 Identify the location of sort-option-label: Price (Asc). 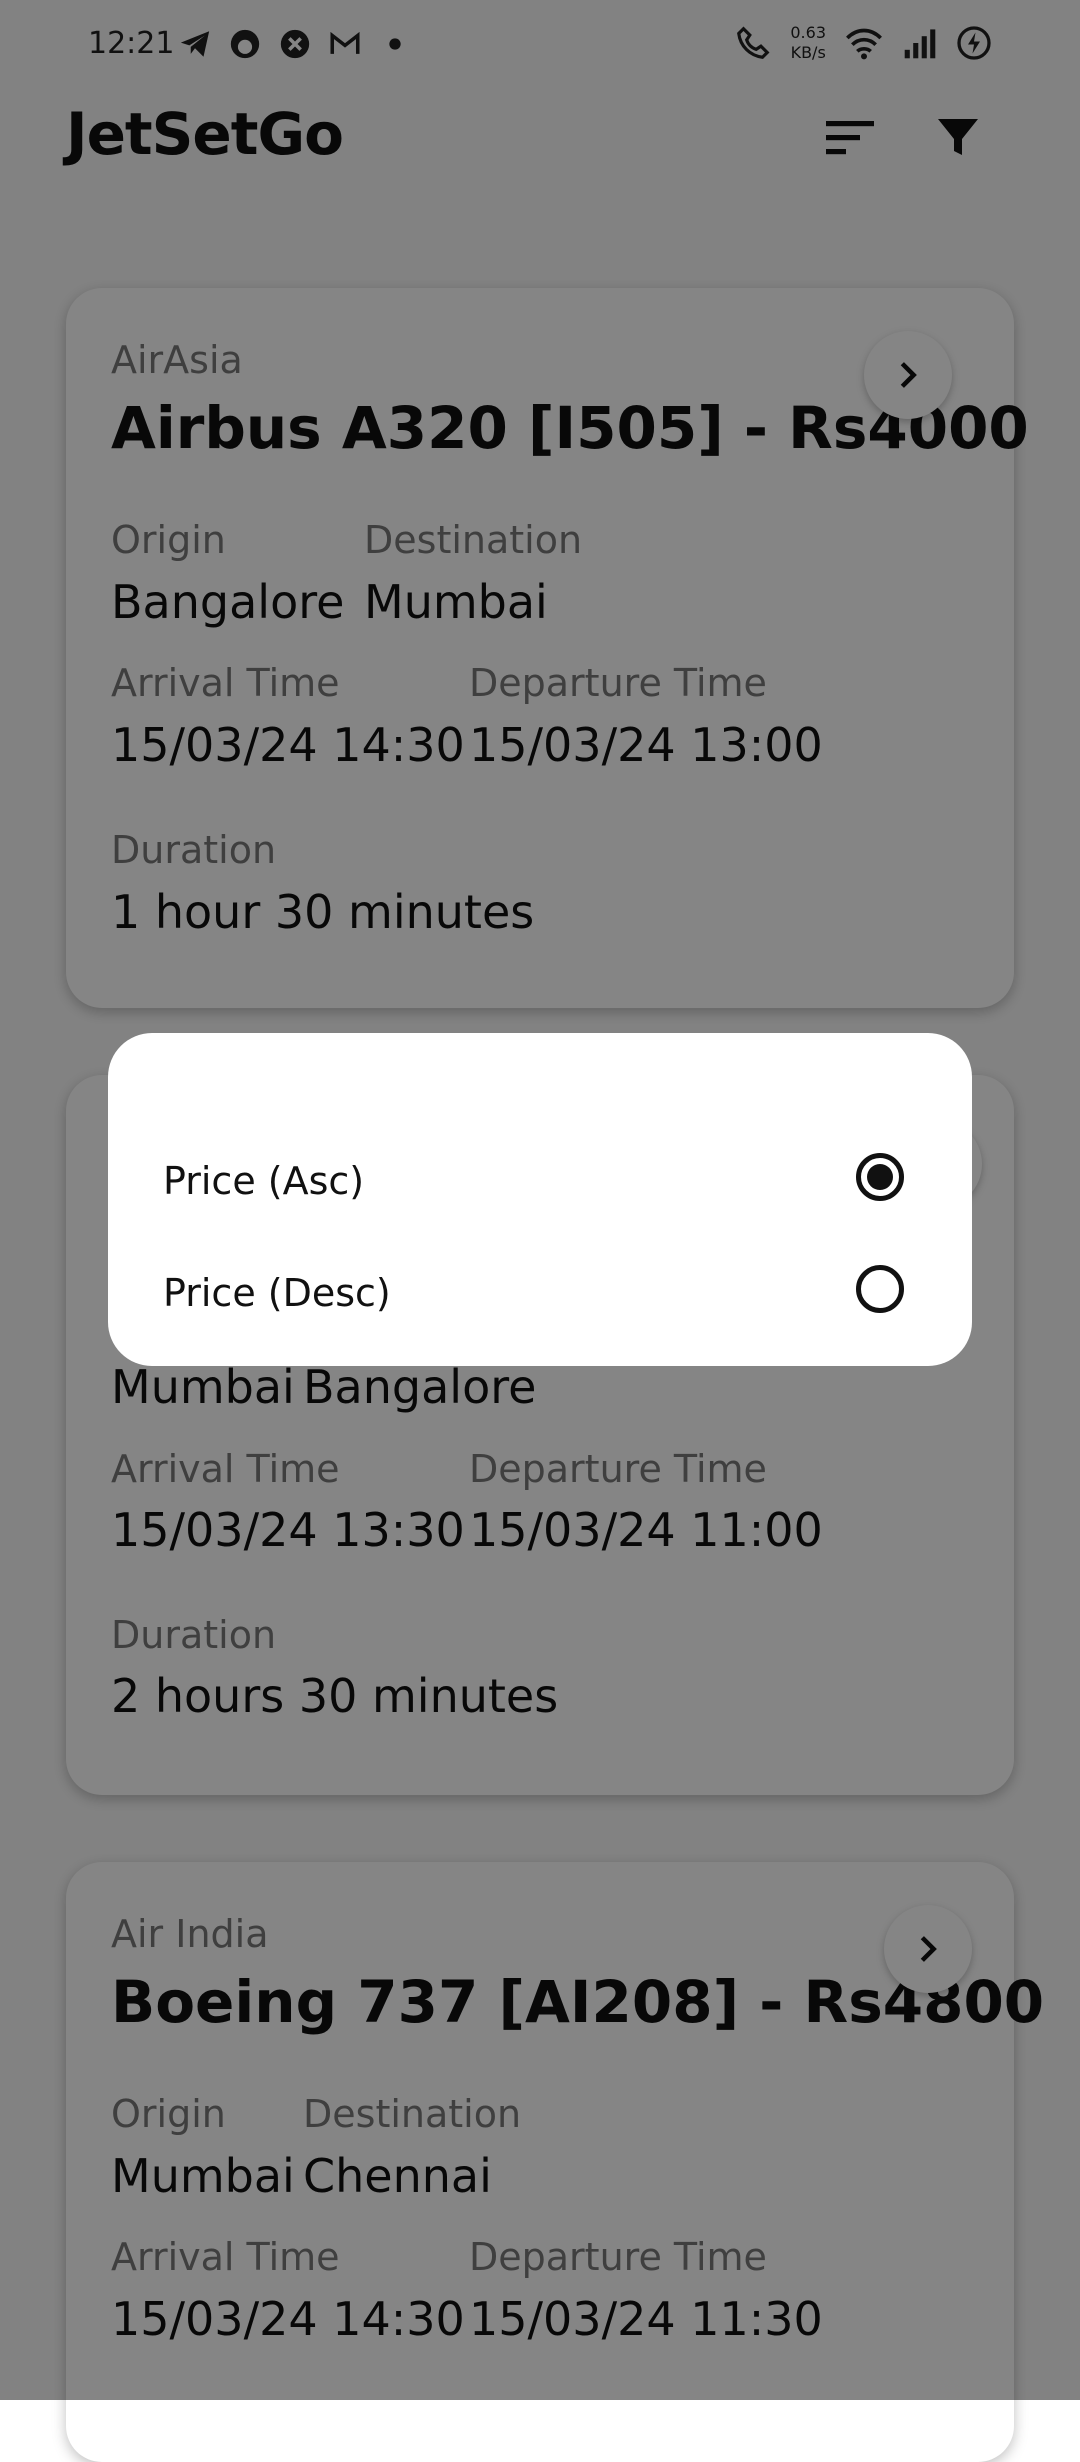
(264, 1181).